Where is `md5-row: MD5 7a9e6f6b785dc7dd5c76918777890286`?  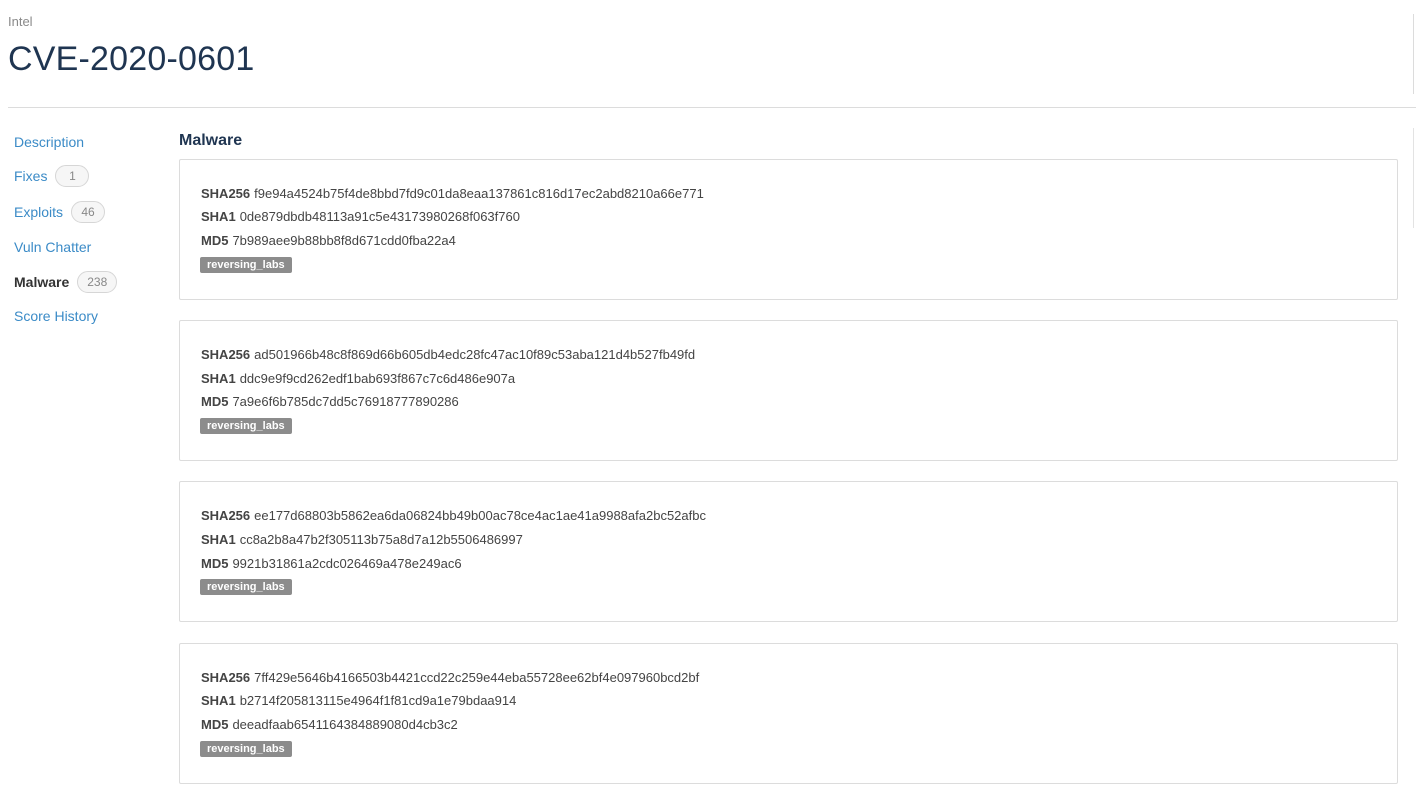 md5-row: MD5 7a9e6f6b785dc7dd5c76918777890286 is located at coordinates (330, 401).